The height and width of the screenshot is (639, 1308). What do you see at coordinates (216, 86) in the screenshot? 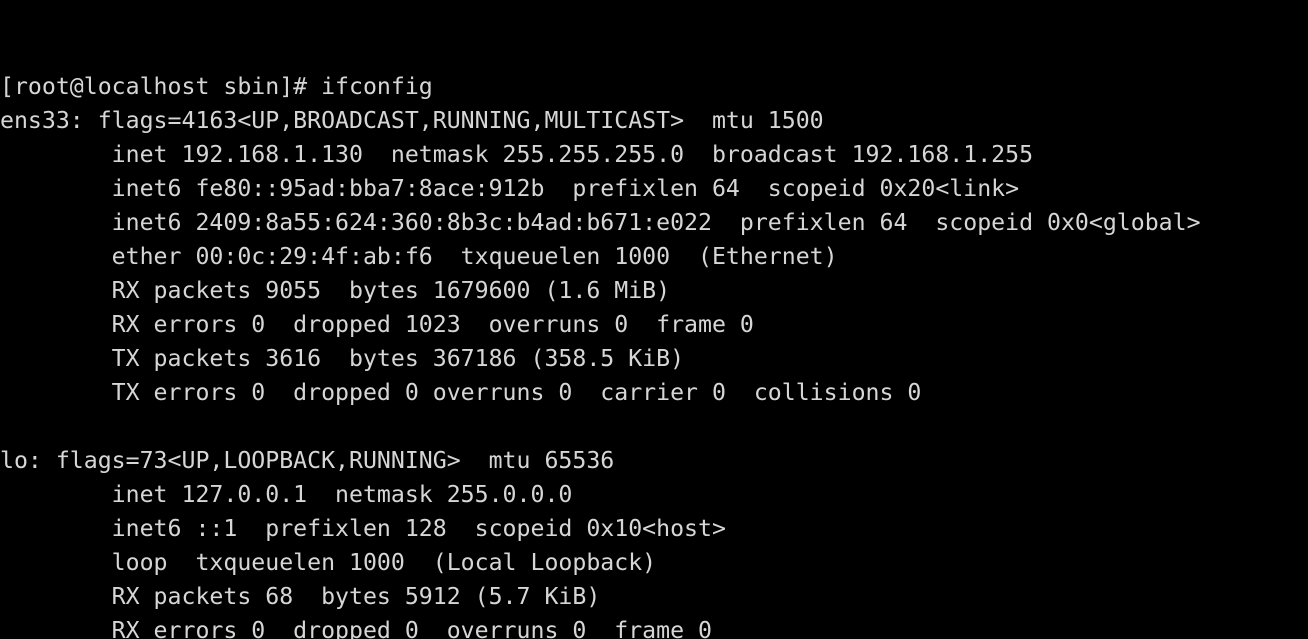
I see `terminal-line: [root@localhost sbin]# ifconfig` at bounding box center [216, 86].